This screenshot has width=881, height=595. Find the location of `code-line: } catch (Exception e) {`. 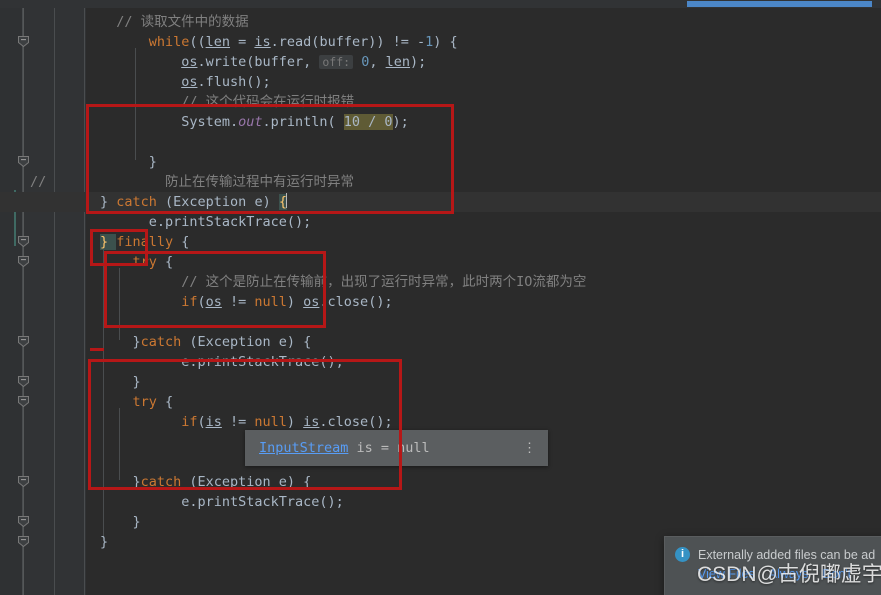

code-line: } catch (Exception e) { is located at coordinates (483, 202).